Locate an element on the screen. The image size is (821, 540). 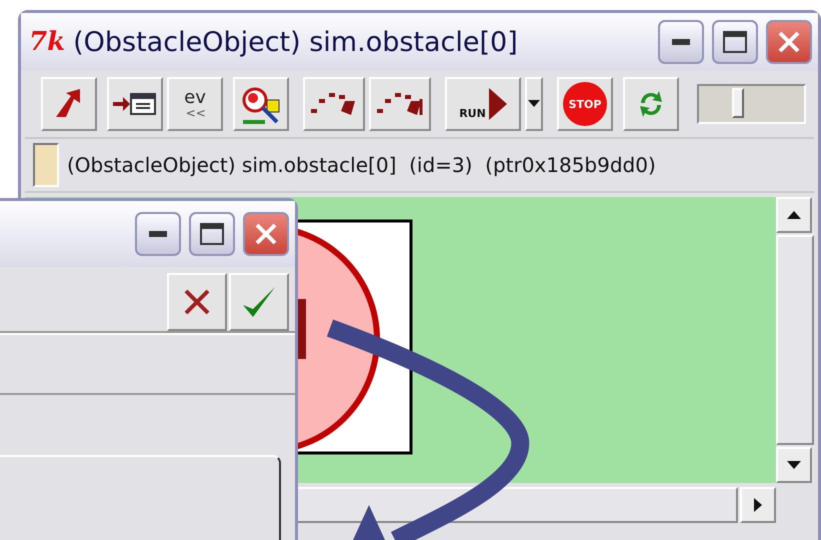
step-into-button is located at coordinates (135, 104).